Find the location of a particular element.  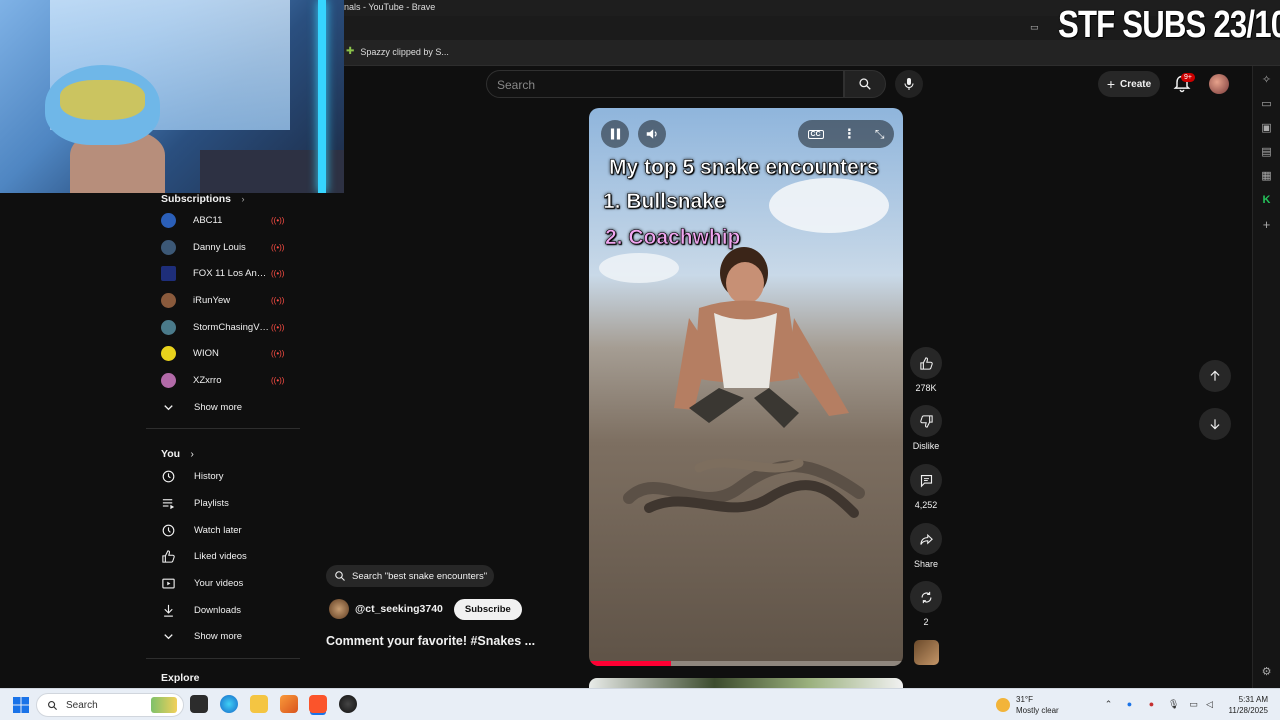

search-button is located at coordinates (865, 84).